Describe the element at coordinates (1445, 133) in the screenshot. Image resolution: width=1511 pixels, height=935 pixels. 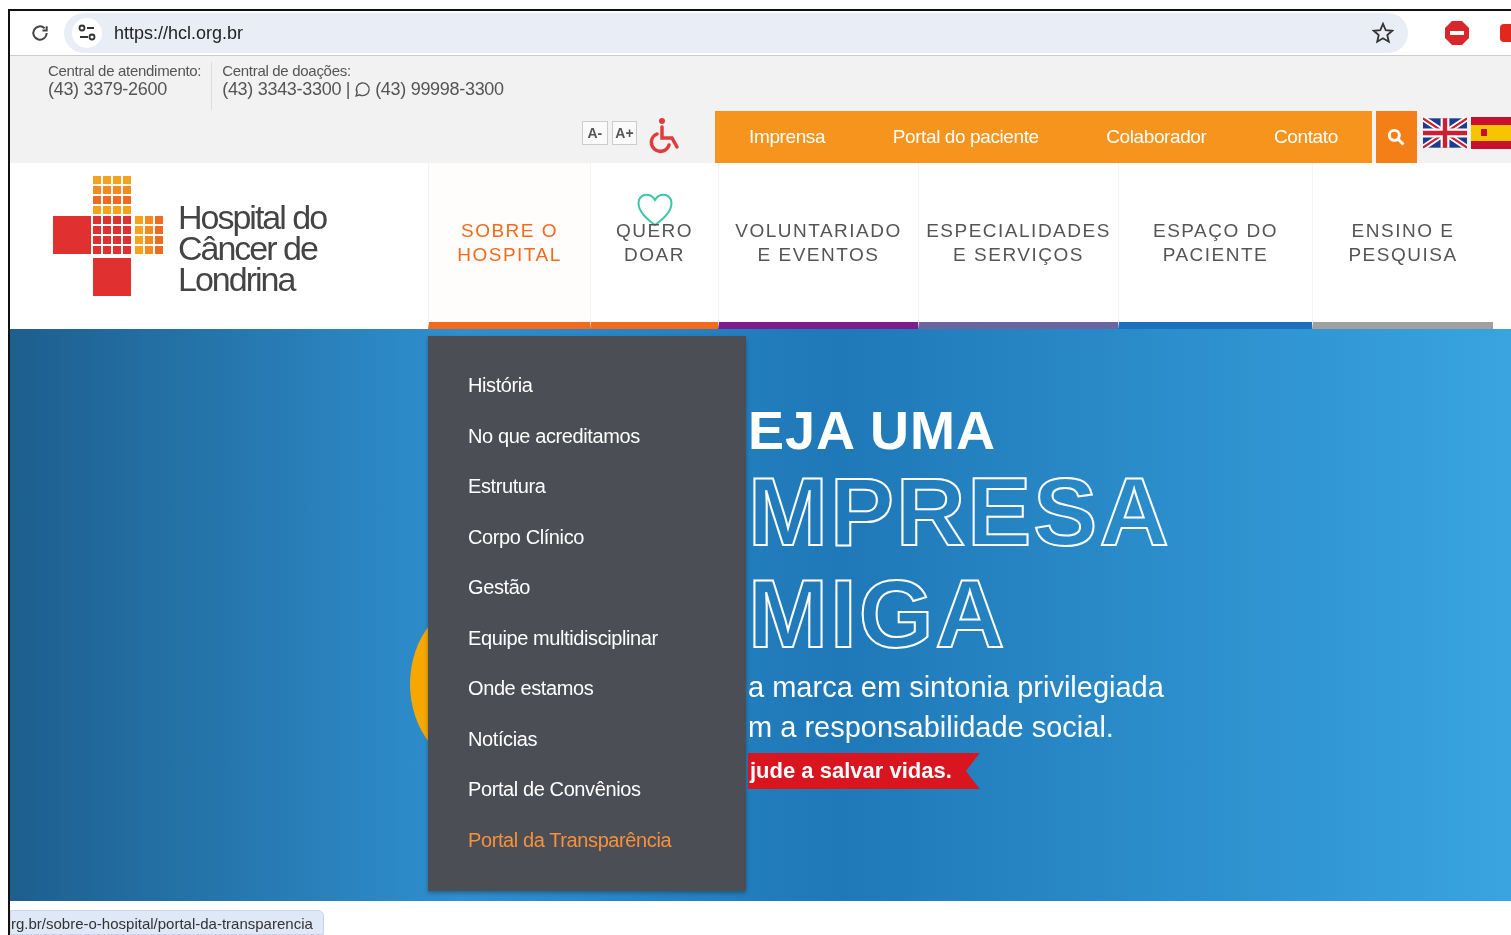
I see `uk-flag-icon` at that location.